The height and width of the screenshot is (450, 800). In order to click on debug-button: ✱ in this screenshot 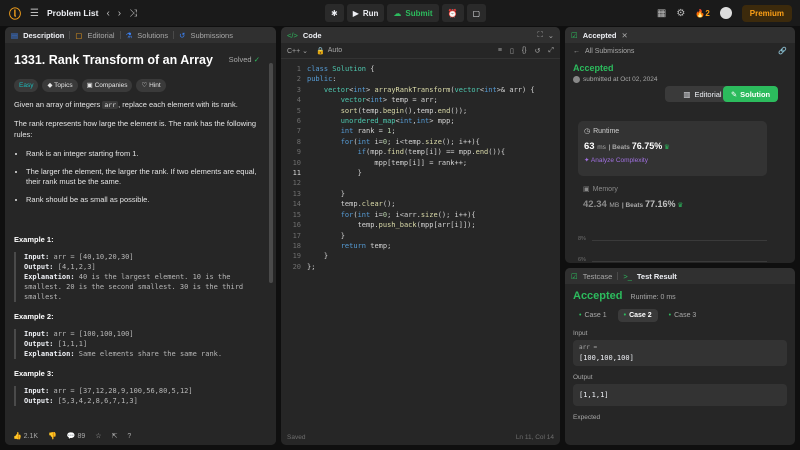, I will do `click(334, 13)`.